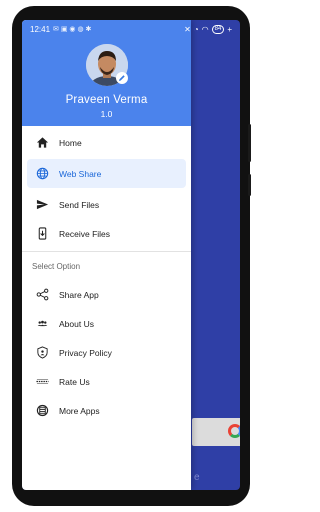 The height and width of the screenshot is (512, 320). I want to click on menu-item-receive-files: Receive Files, so click(106, 233).